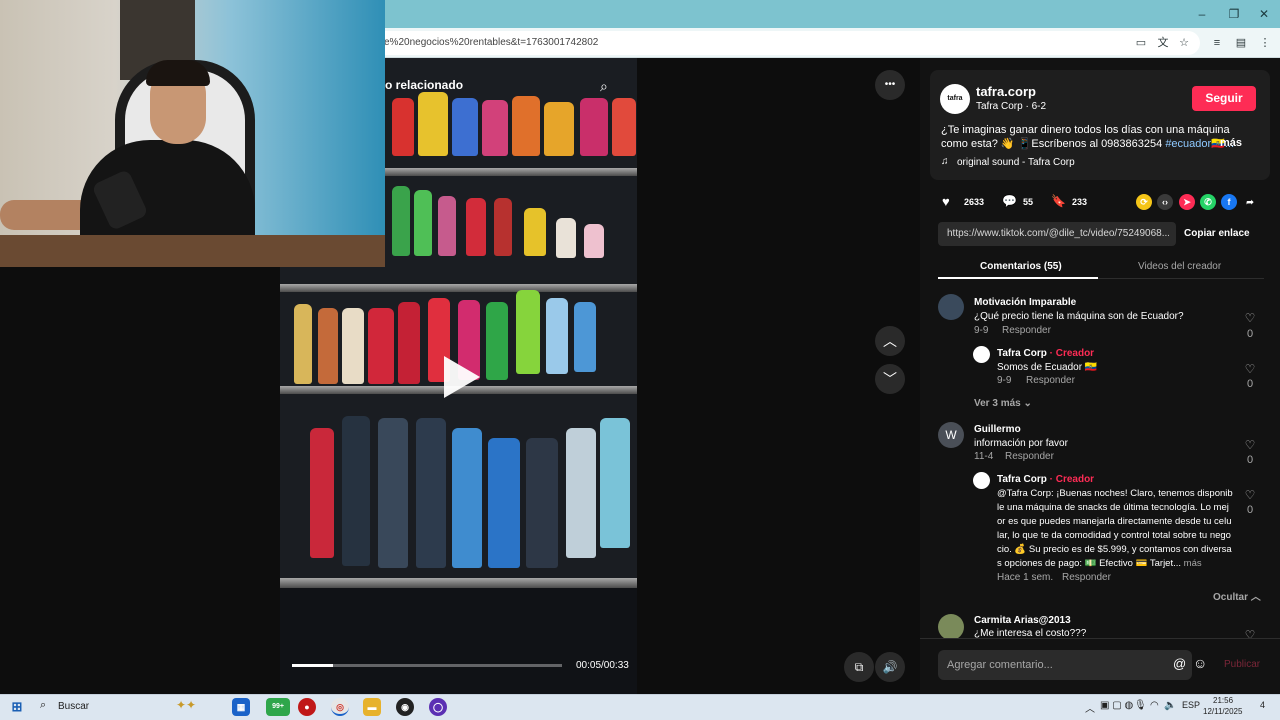 The height and width of the screenshot is (720, 1280). I want to click on language-indicator: ESP, so click(1191, 705).